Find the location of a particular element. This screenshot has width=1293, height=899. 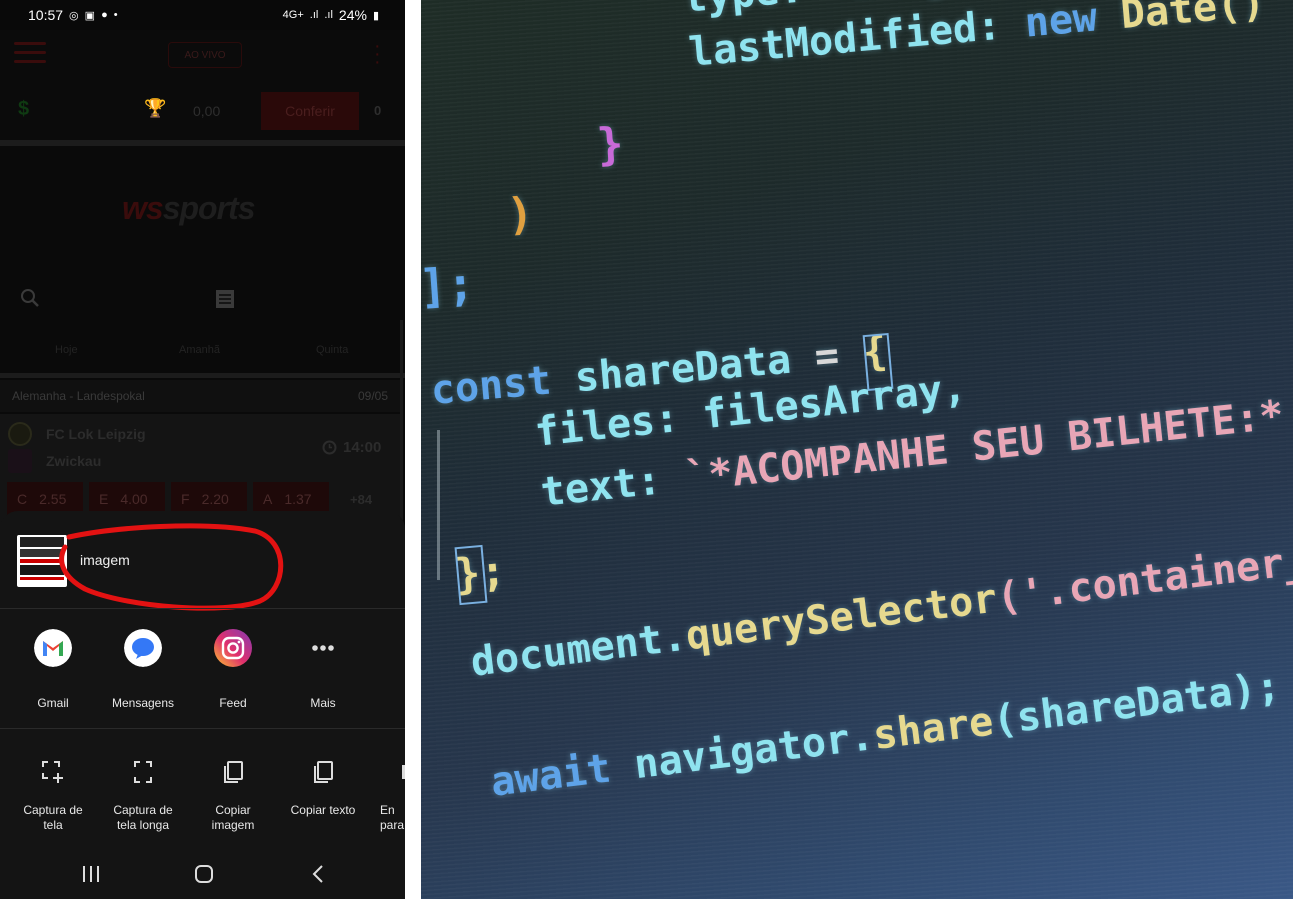

android-nav-bar is located at coordinates (202, 875).